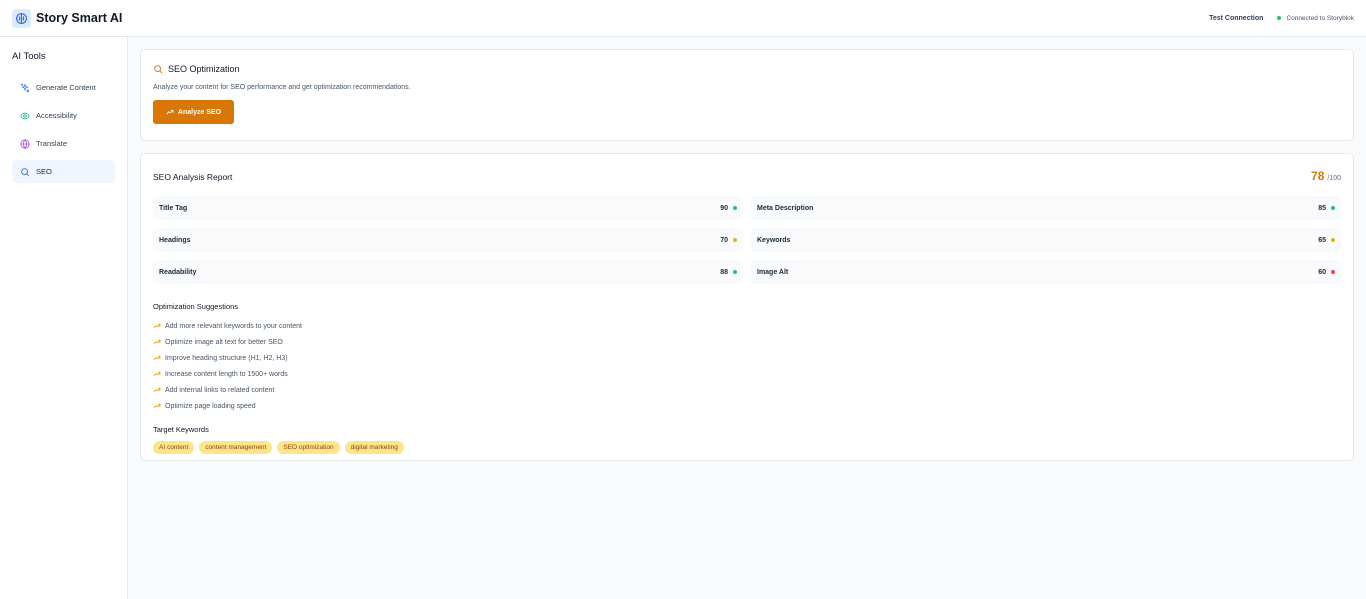 The width and height of the screenshot is (1366, 599). What do you see at coordinates (224, 342) in the screenshot?
I see `suggestion-text: Optimize image alt text for better SEO` at bounding box center [224, 342].